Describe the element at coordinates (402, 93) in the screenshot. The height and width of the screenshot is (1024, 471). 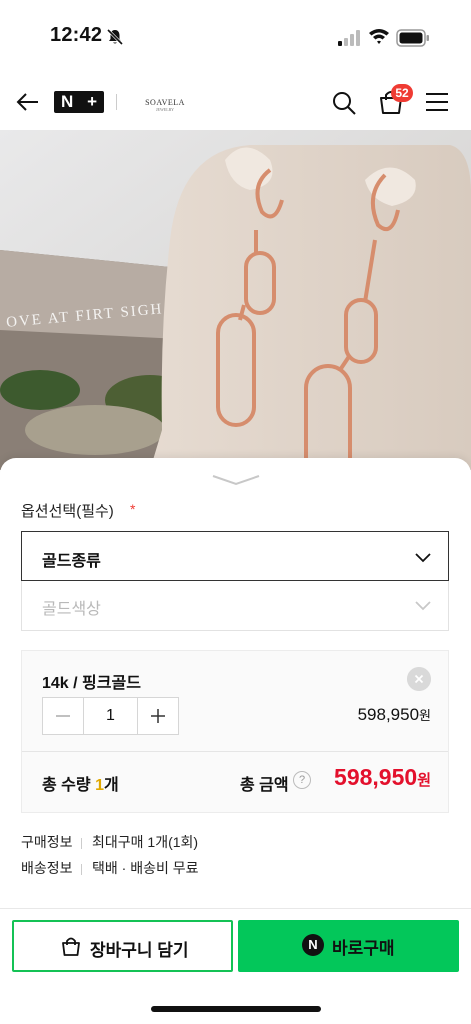
I see `cart-count-badge: 52` at that location.